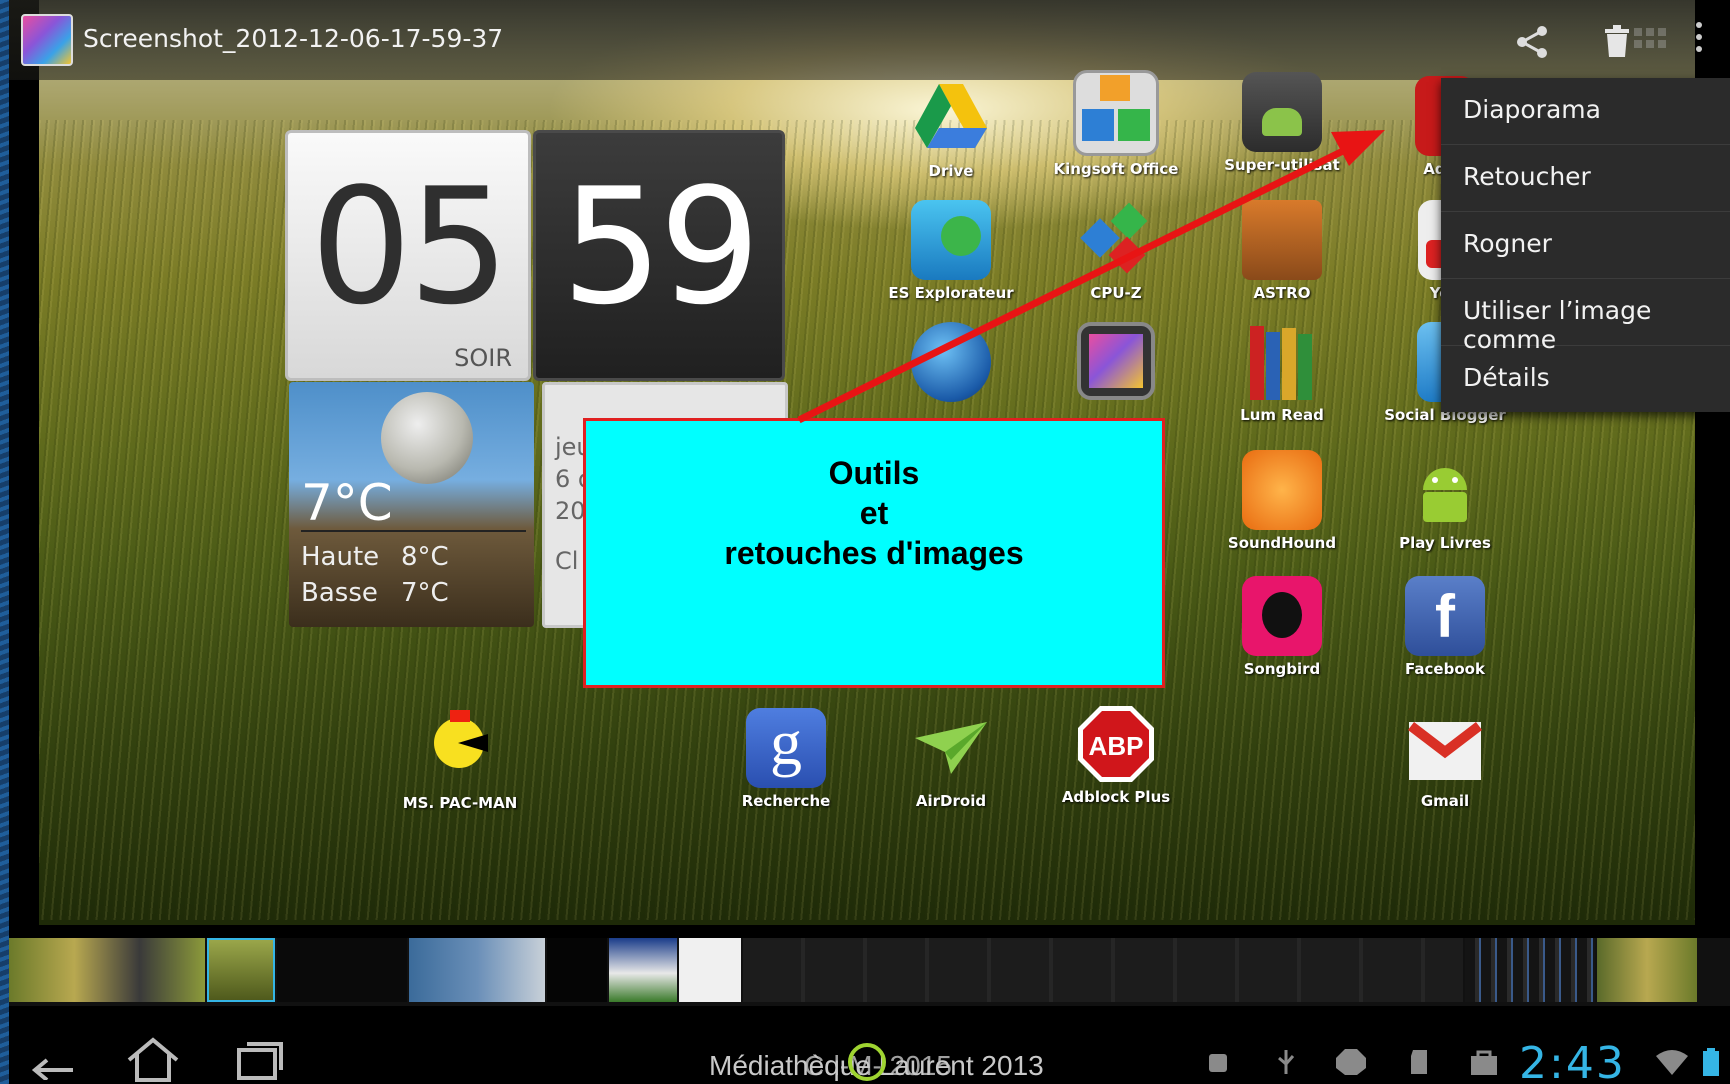 Image resolution: width=1730 pixels, height=1084 pixels. What do you see at coordinates (1445, 669) in the screenshot?
I see `app-label: Facebook` at bounding box center [1445, 669].